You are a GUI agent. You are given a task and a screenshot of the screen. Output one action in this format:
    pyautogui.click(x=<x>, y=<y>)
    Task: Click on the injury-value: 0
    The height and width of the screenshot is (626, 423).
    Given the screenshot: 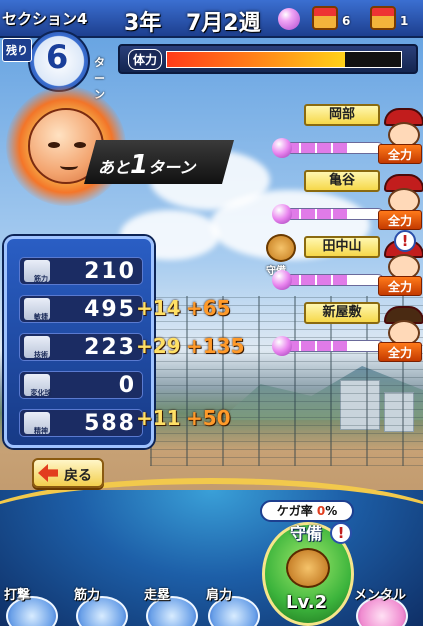 What is the action you would take?
    pyautogui.click(x=321, y=511)
    